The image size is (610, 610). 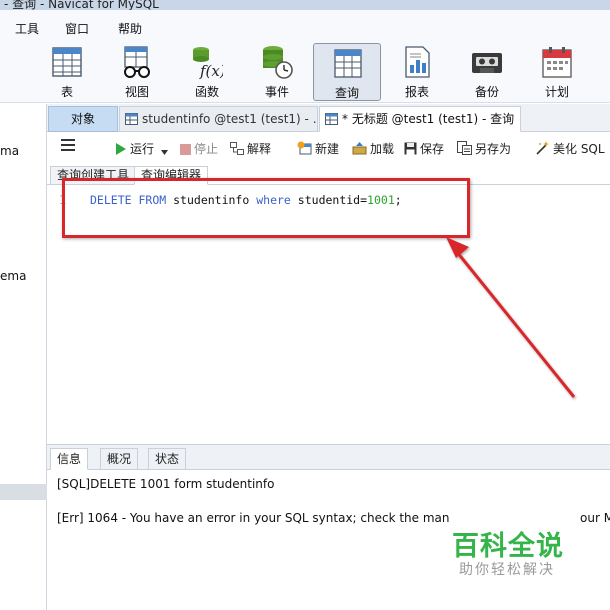 What do you see at coordinates (83, 119) in the screenshot?
I see `tab-objects: 对象` at bounding box center [83, 119].